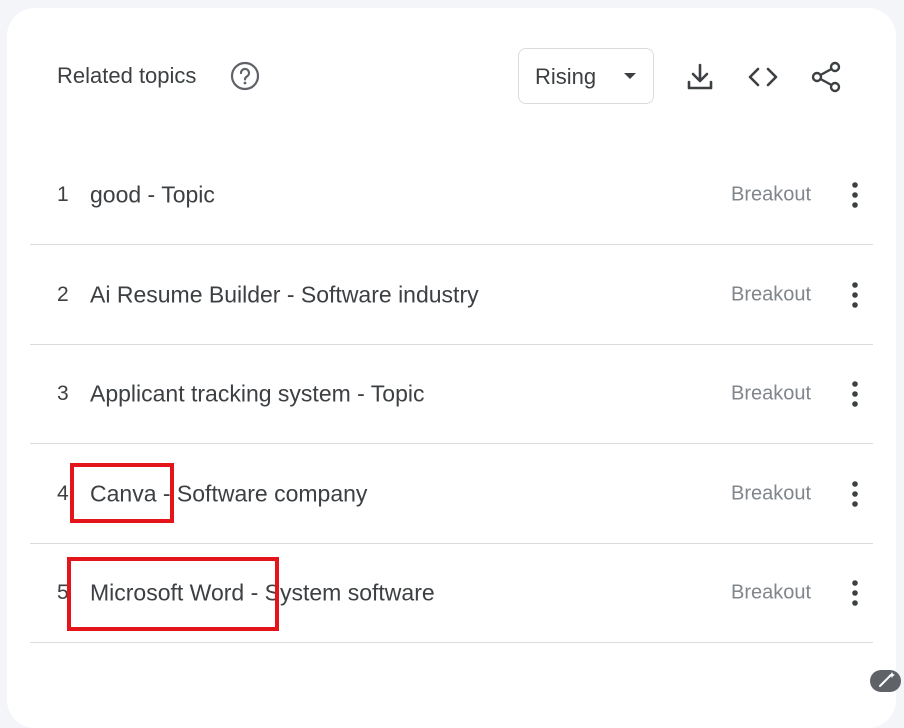 Image resolution: width=904 pixels, height=728 pixels. Describe the element at coordinates (152, 194) in the screenshot. I see `topic-link: good - Topic` at that location.